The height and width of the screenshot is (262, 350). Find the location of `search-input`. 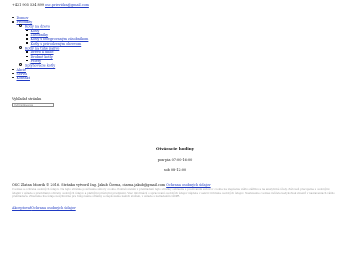

search-input is located at coordinates (33, 105).